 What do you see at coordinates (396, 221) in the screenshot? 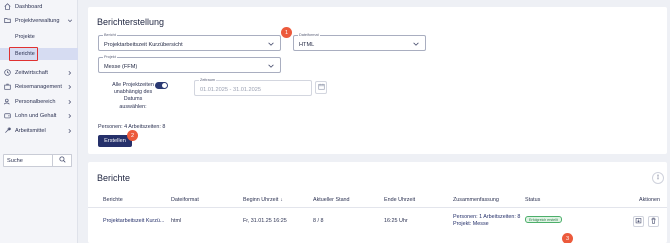
I see `ende-cell: 16:25 Uhr` at bounding box center [396, 221].